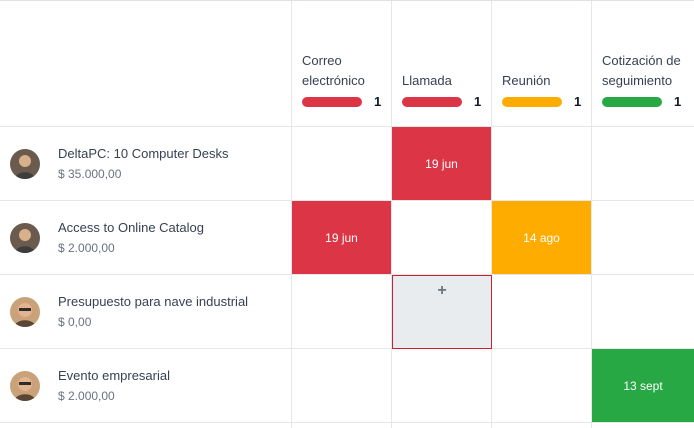  Describe the element at coordinates (526, 80) in the screenshot. I see `column-title: Reunión` at that location.